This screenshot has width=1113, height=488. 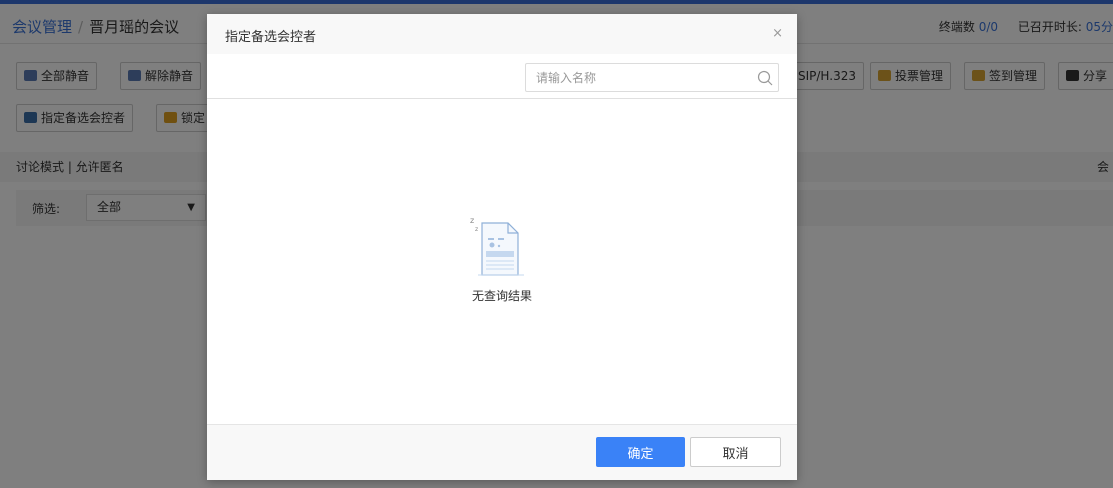 What do you see at coordinates (735, 452) in the screenshot?
I see `cancel-button: 取消` at bounding box center [735, 452].